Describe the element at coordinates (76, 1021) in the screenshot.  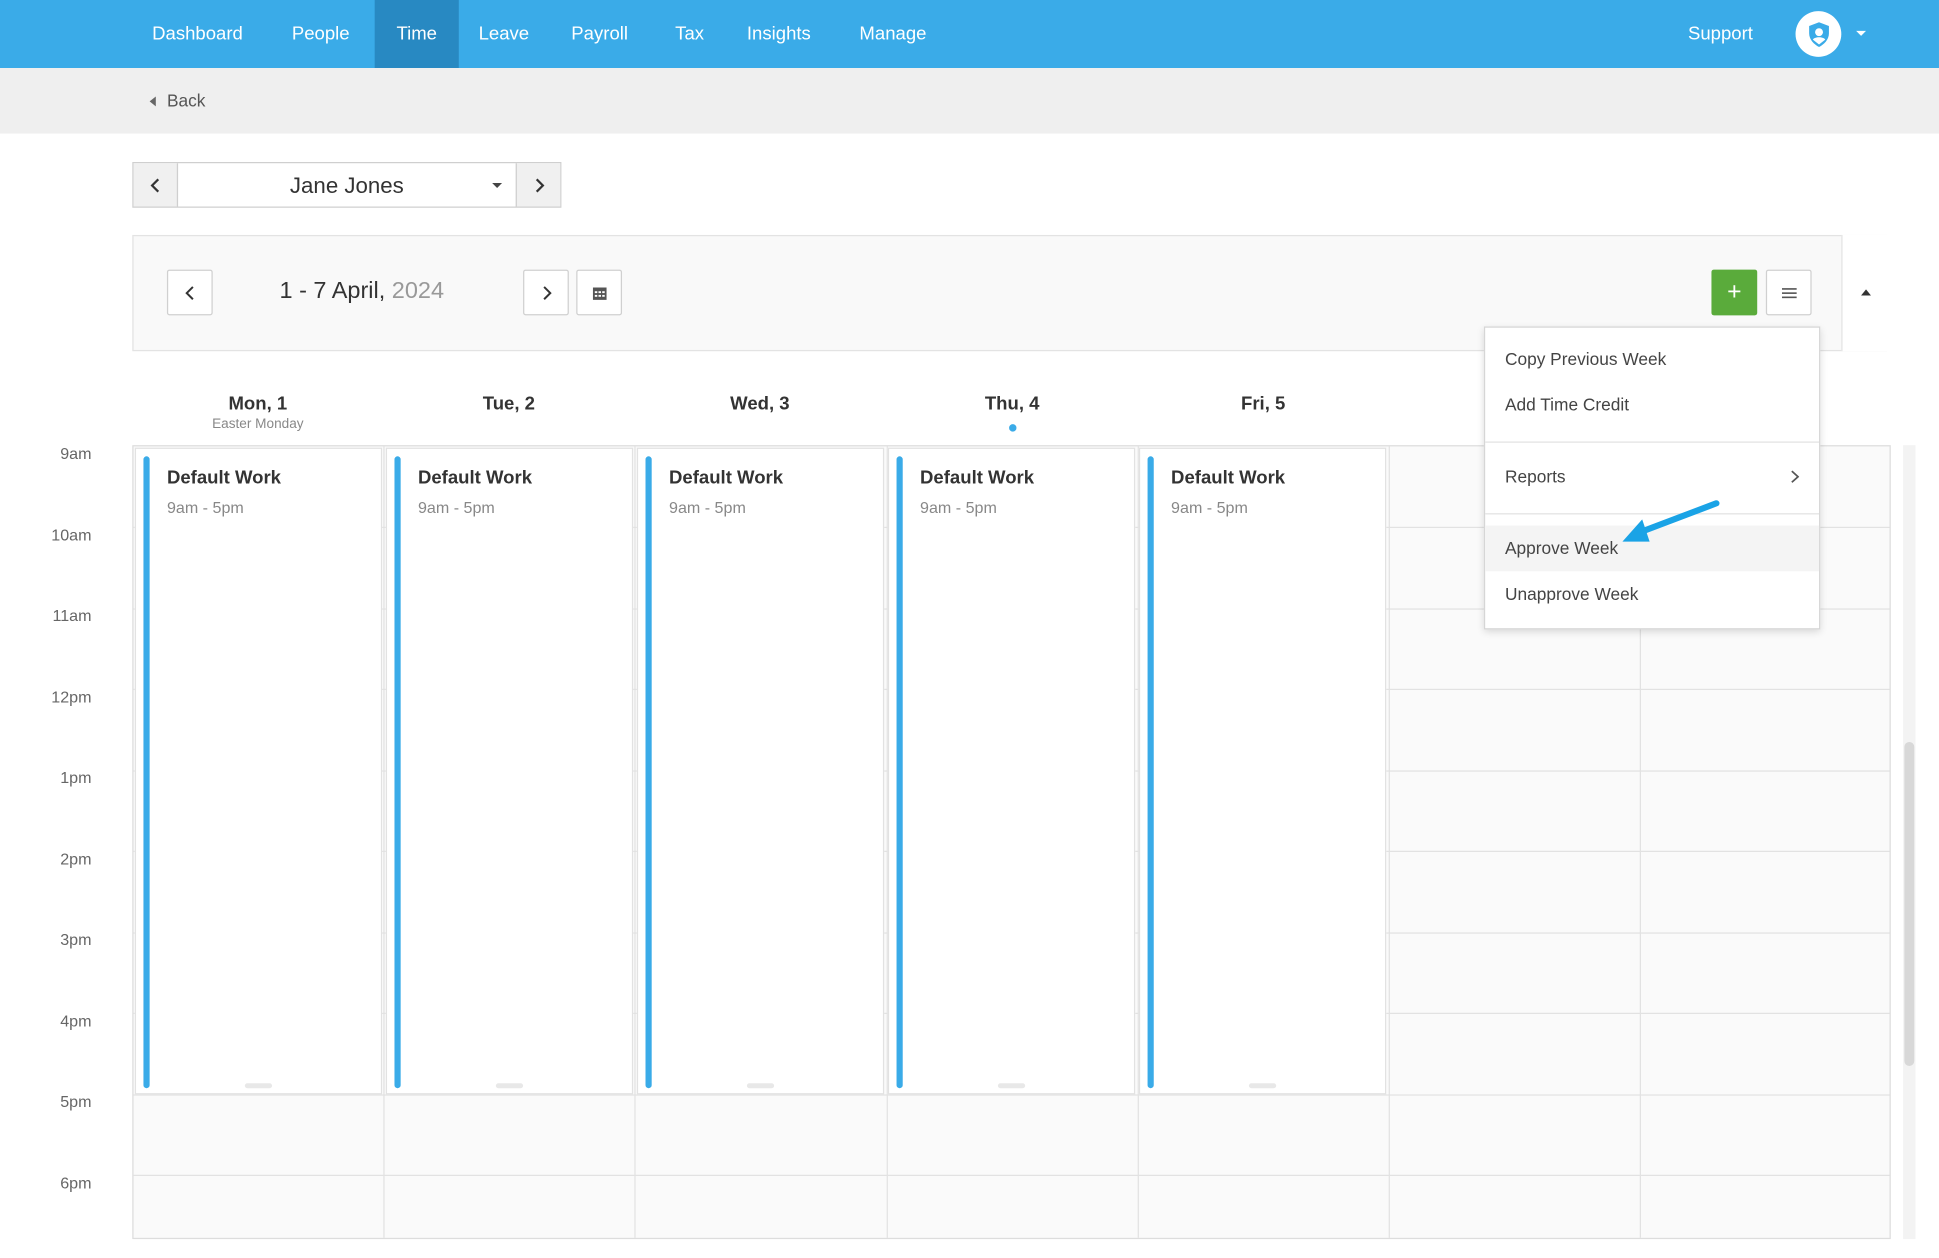
I see `time-label: 4pm` at that location.